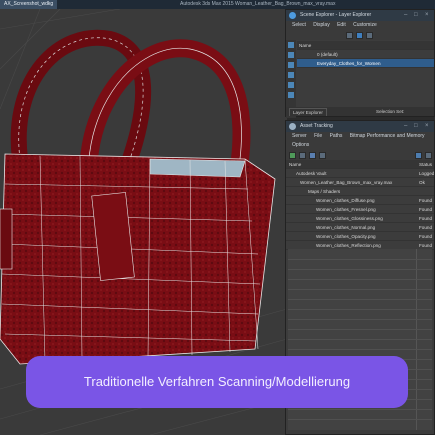 The width and height of the screenshot is (435, 435). What do you see at coordinates (341, 25) in the screenshot?
I see `menu-edit: Edit` at bounding box center [341, 25].